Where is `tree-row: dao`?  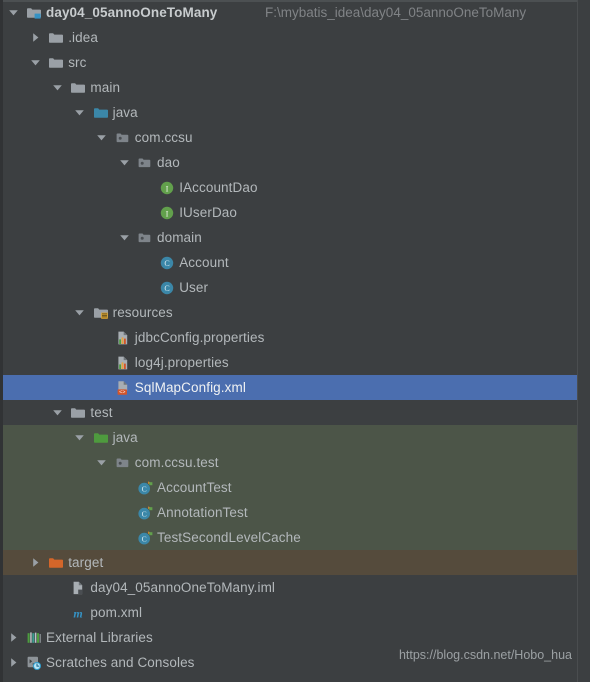
tree-row: dao is located at coordinates (289, 162).